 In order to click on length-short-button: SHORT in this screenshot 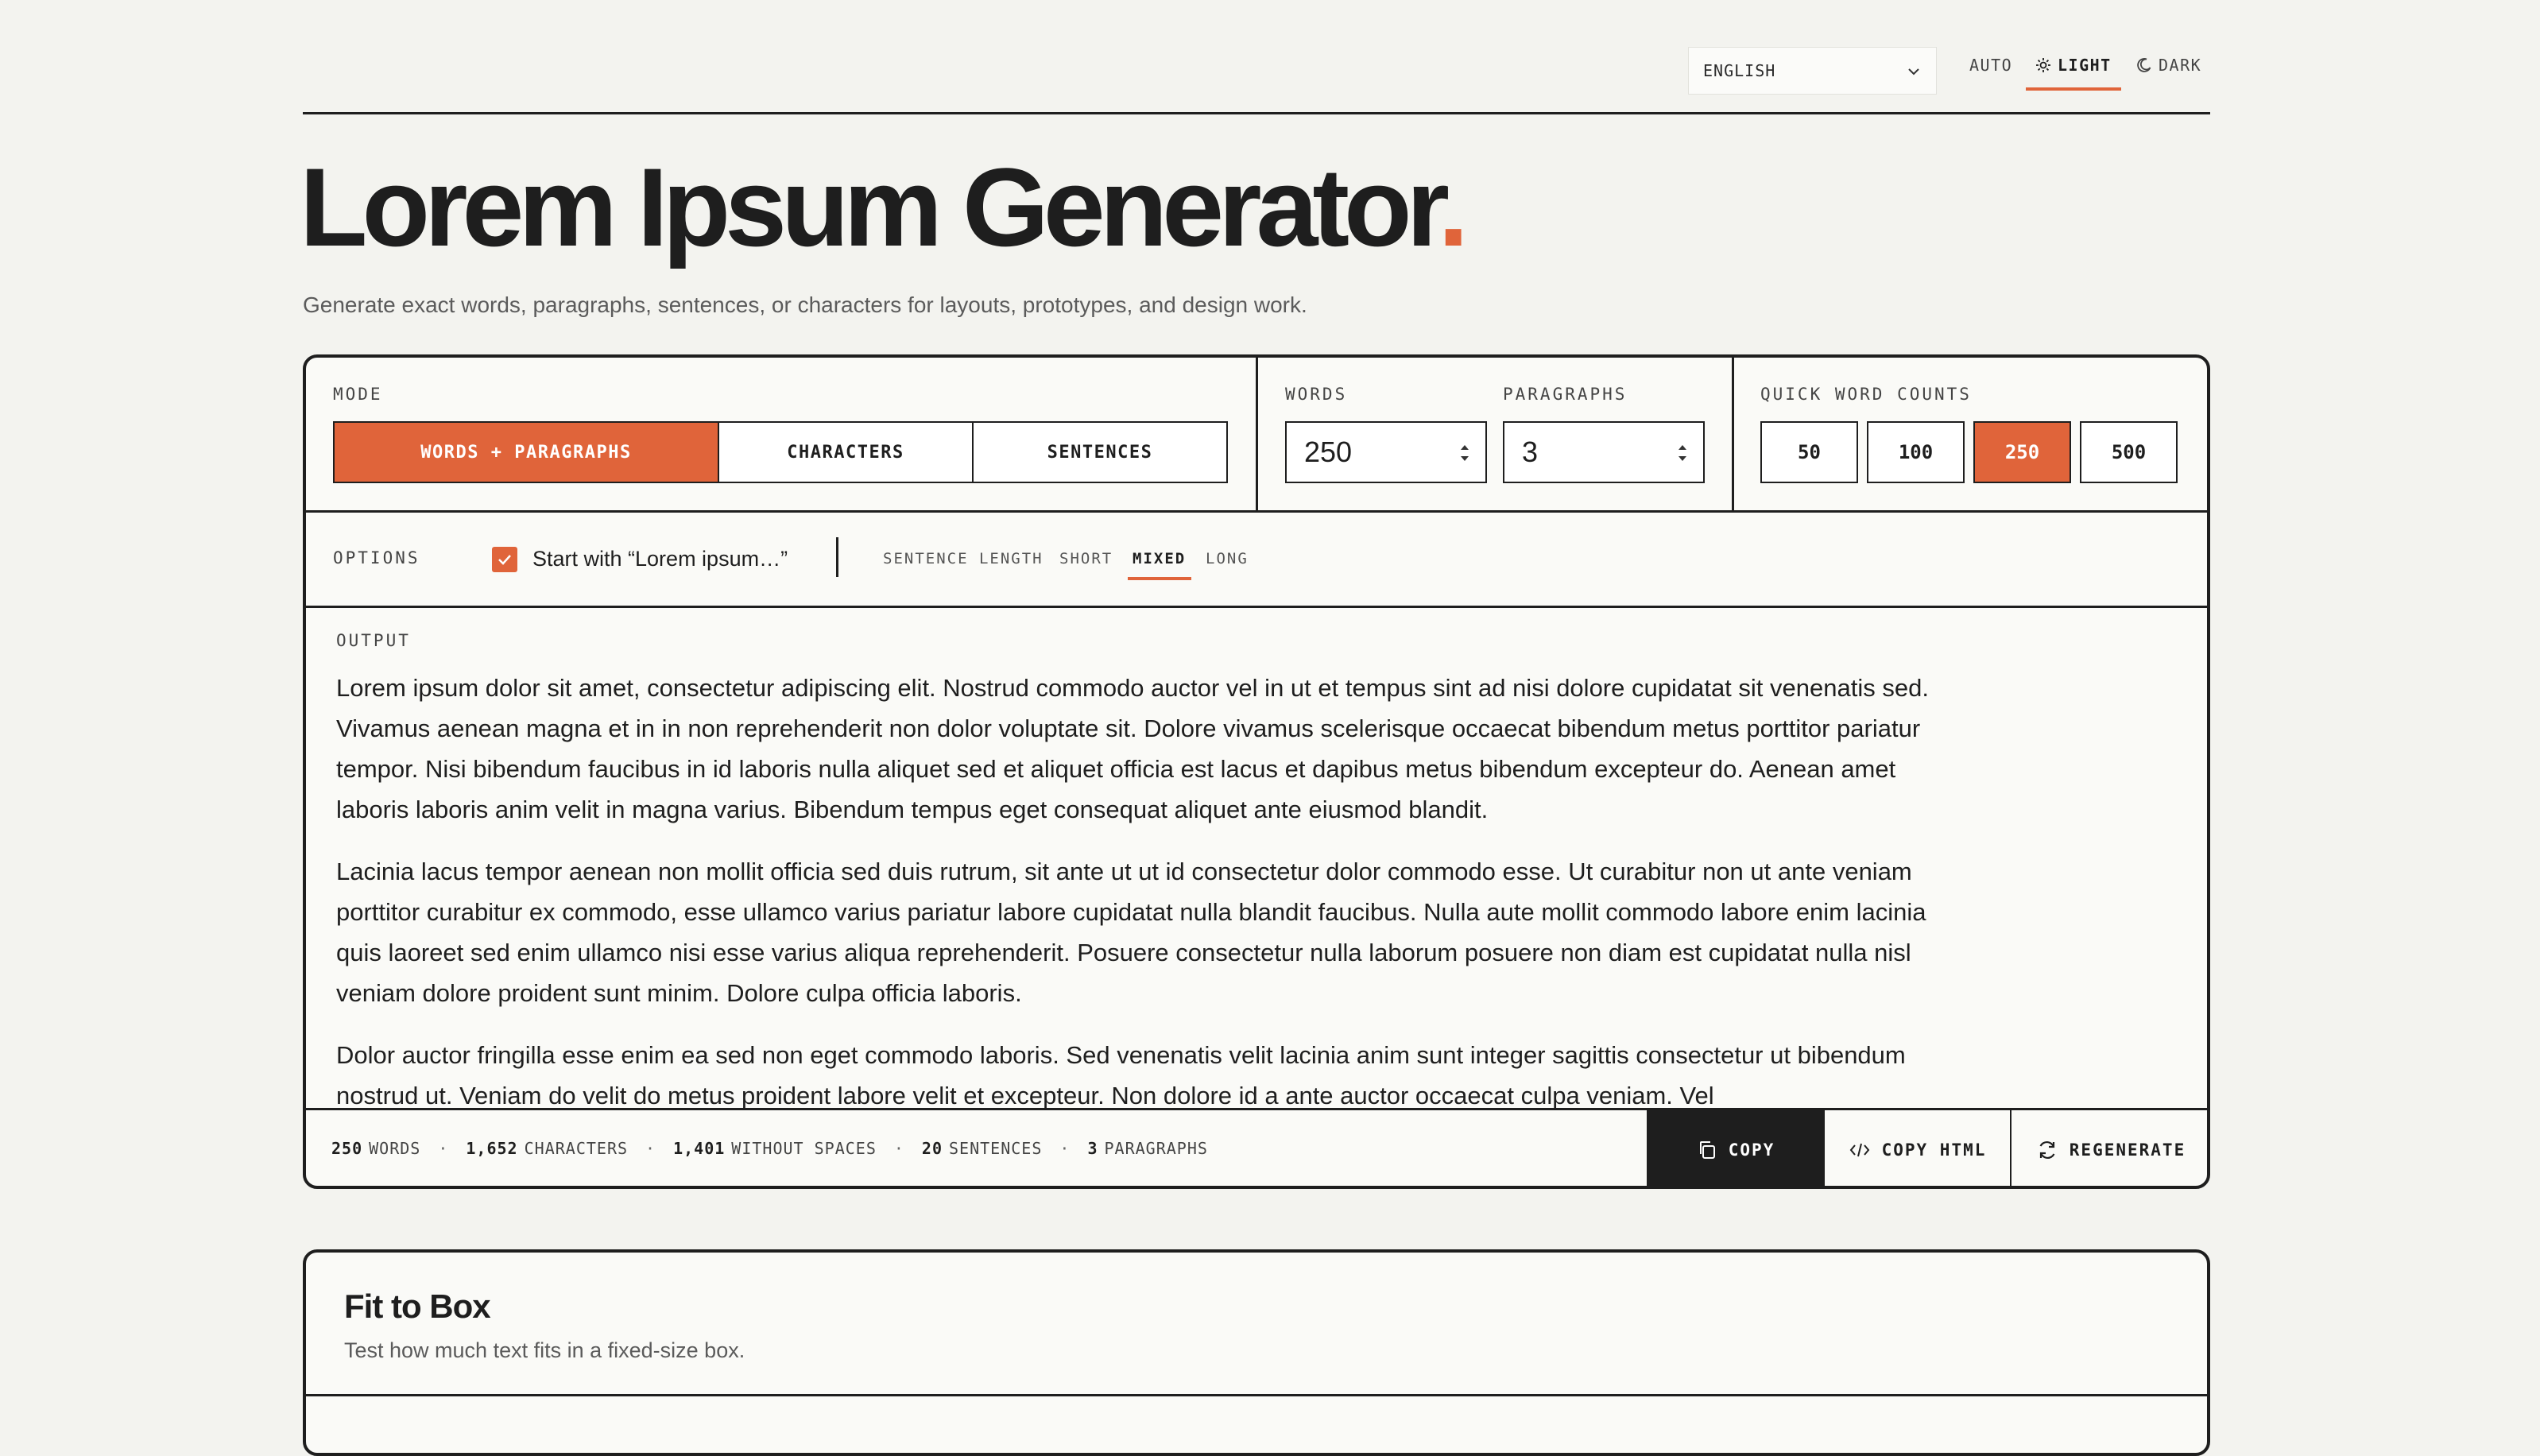, I will do `click(1086, 558)`.